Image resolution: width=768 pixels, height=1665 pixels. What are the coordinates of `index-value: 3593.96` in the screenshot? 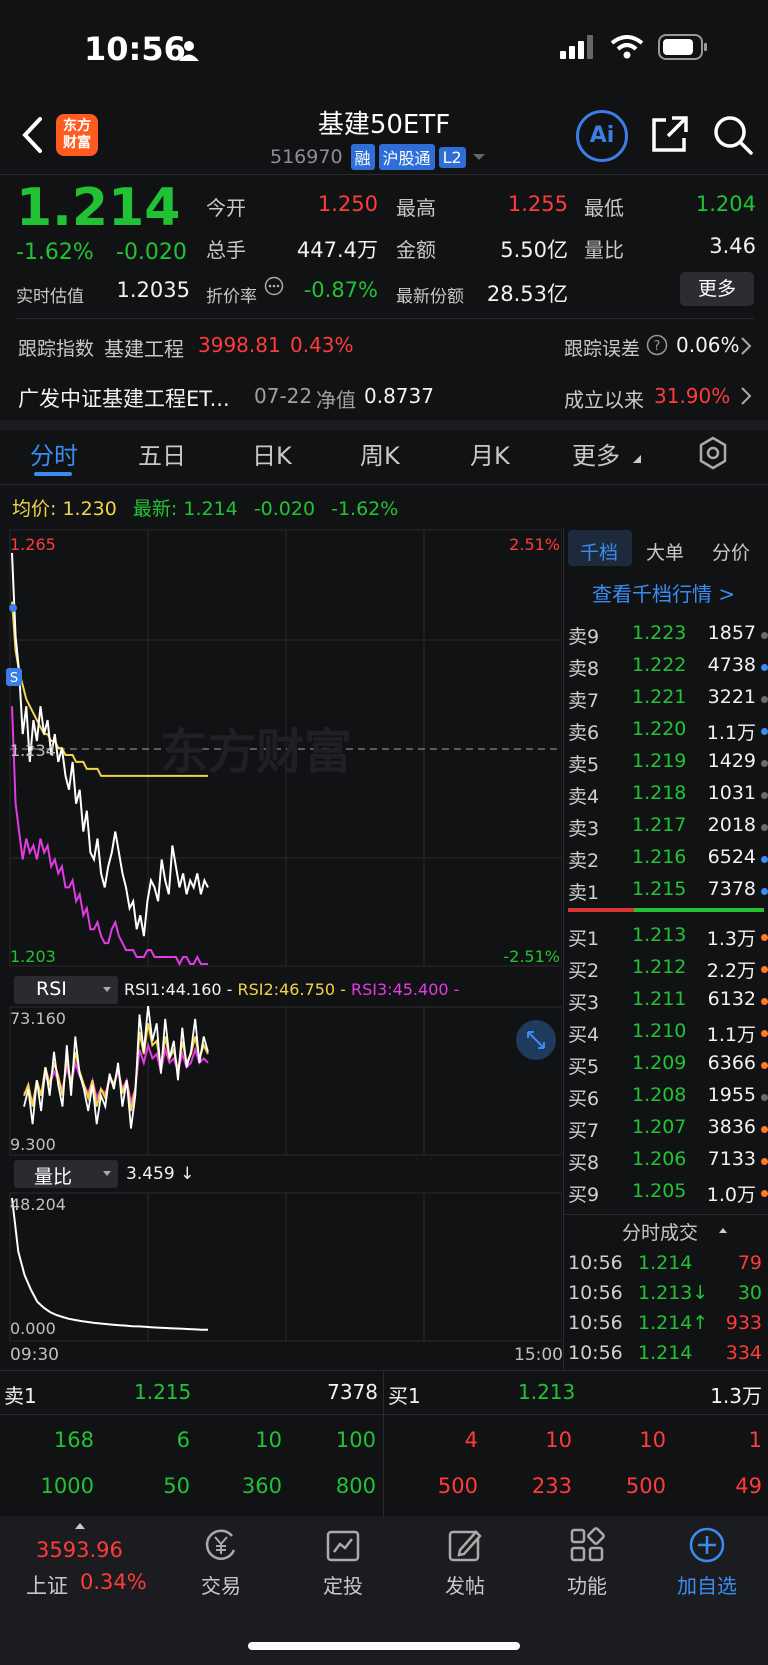 It's located at (79, 1550).